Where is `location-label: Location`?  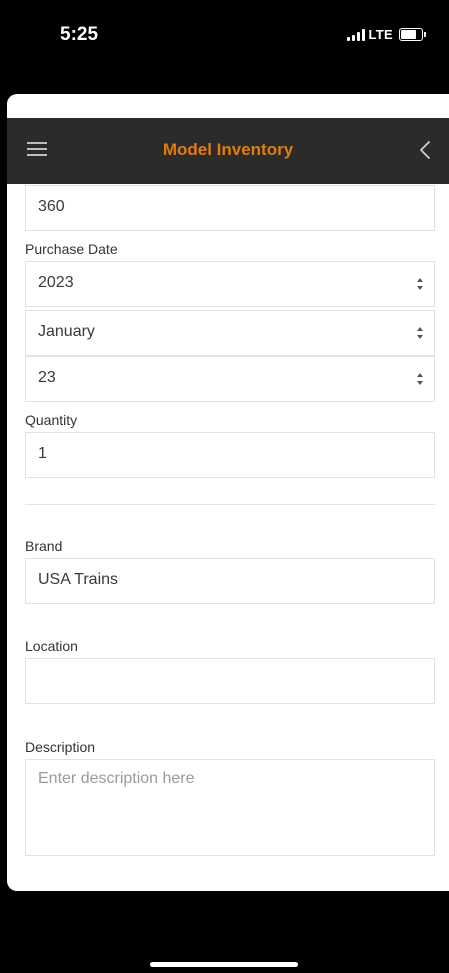
location-label: Location is located at coordinates (51, 646).